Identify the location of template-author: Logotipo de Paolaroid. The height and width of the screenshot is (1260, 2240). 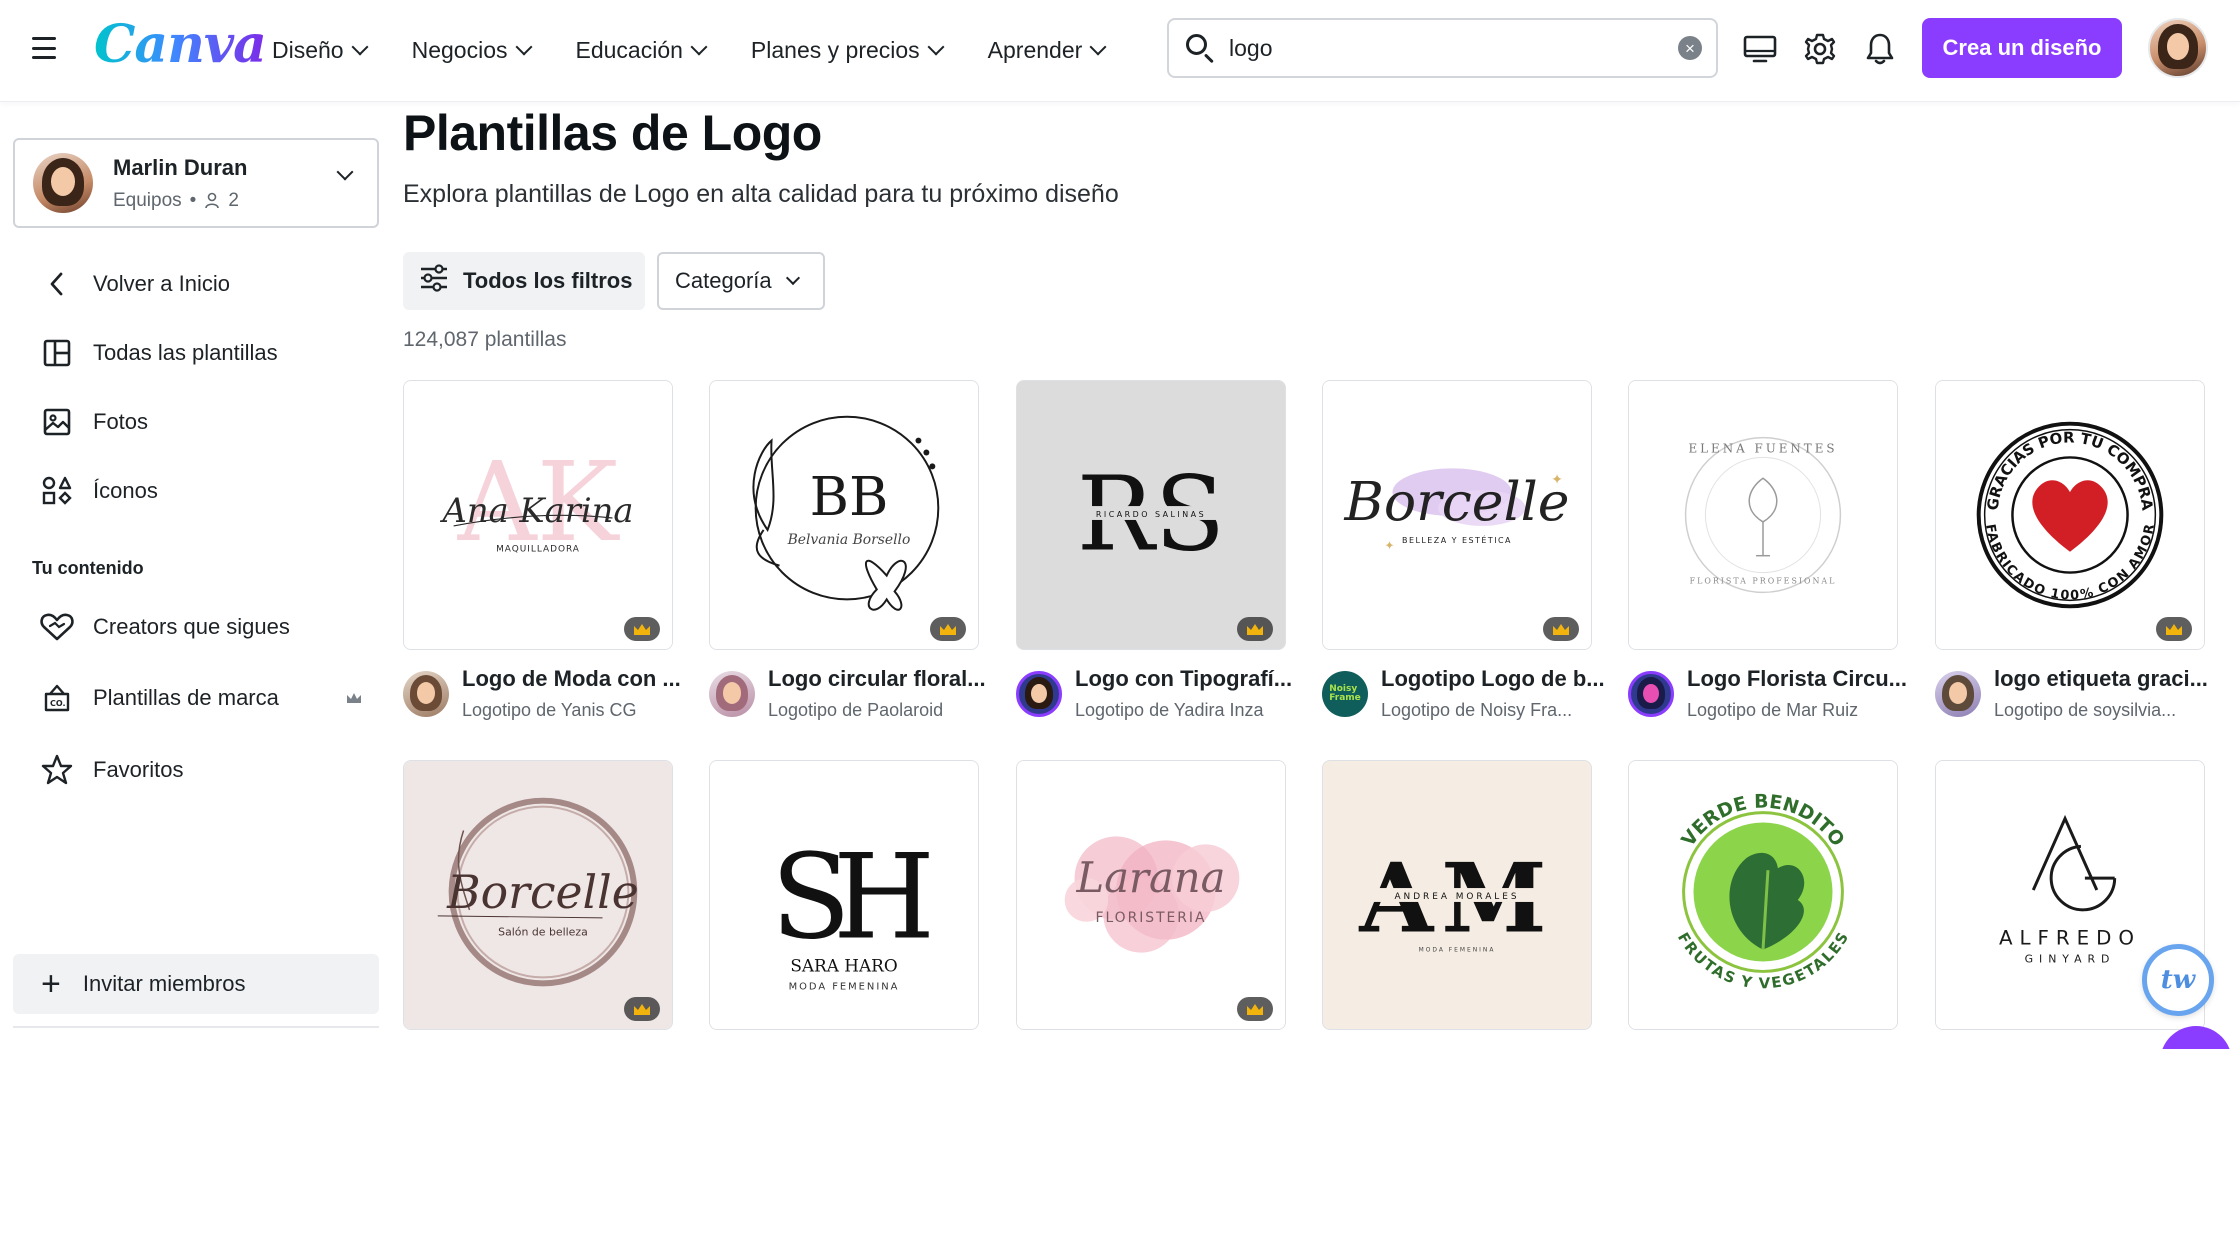
(882, 710).